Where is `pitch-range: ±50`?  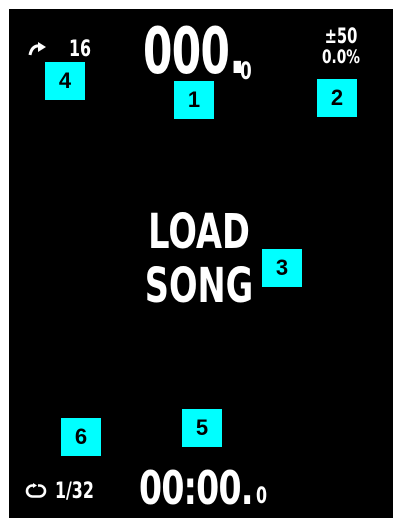
pitch-range: ±50 is located at coordinates (341, 36).